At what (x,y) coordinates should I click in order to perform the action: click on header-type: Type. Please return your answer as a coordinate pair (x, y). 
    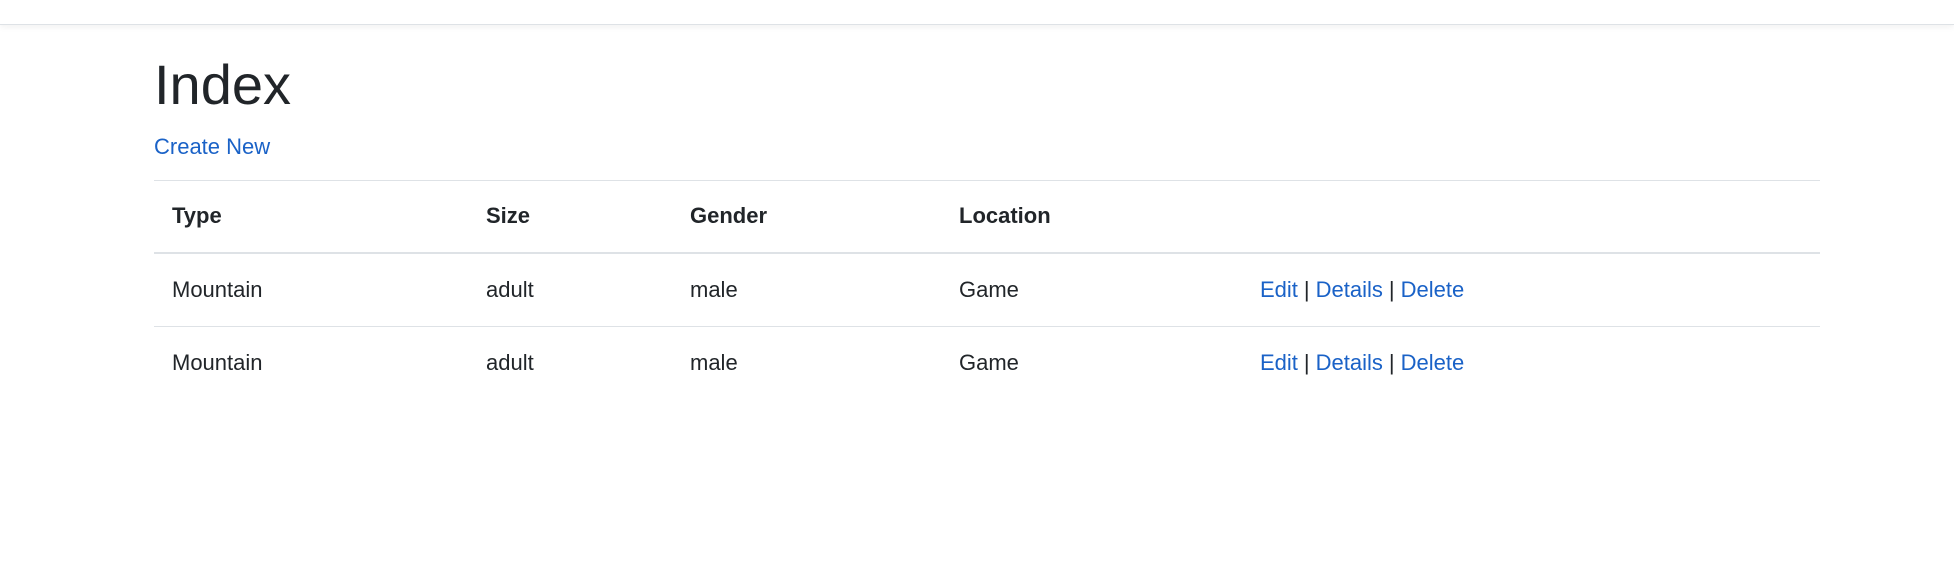
    Looking at the image, I should click on (311, 216).